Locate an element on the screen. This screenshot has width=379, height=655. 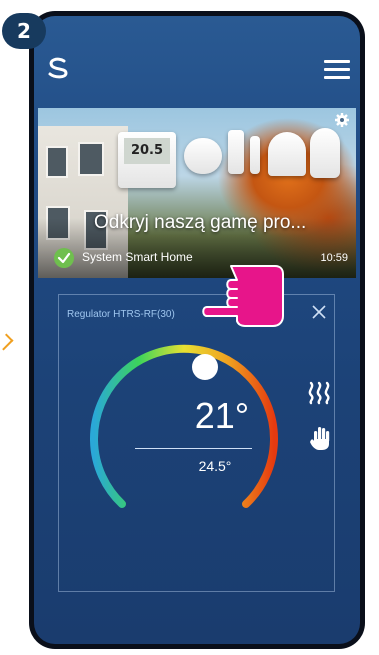
temperature-divider is located at coordinates (193, 448).